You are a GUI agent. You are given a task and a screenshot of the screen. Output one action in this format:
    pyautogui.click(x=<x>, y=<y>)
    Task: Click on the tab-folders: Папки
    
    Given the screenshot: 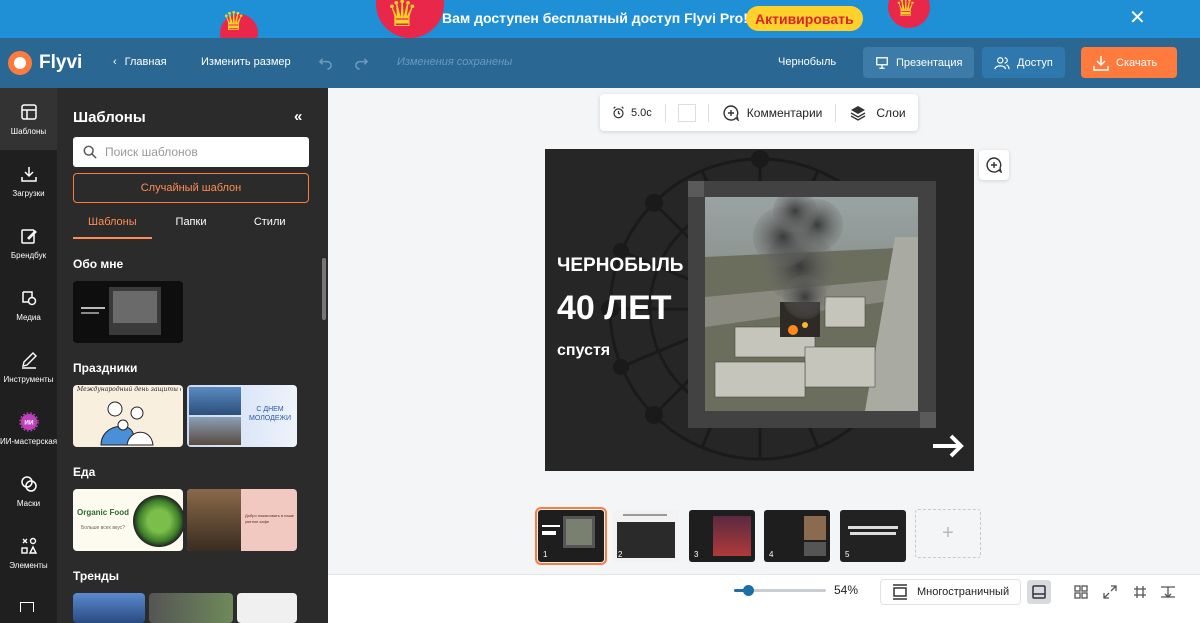 What is the action you would take?
    pyautogui.click(x=191, y=226)
    